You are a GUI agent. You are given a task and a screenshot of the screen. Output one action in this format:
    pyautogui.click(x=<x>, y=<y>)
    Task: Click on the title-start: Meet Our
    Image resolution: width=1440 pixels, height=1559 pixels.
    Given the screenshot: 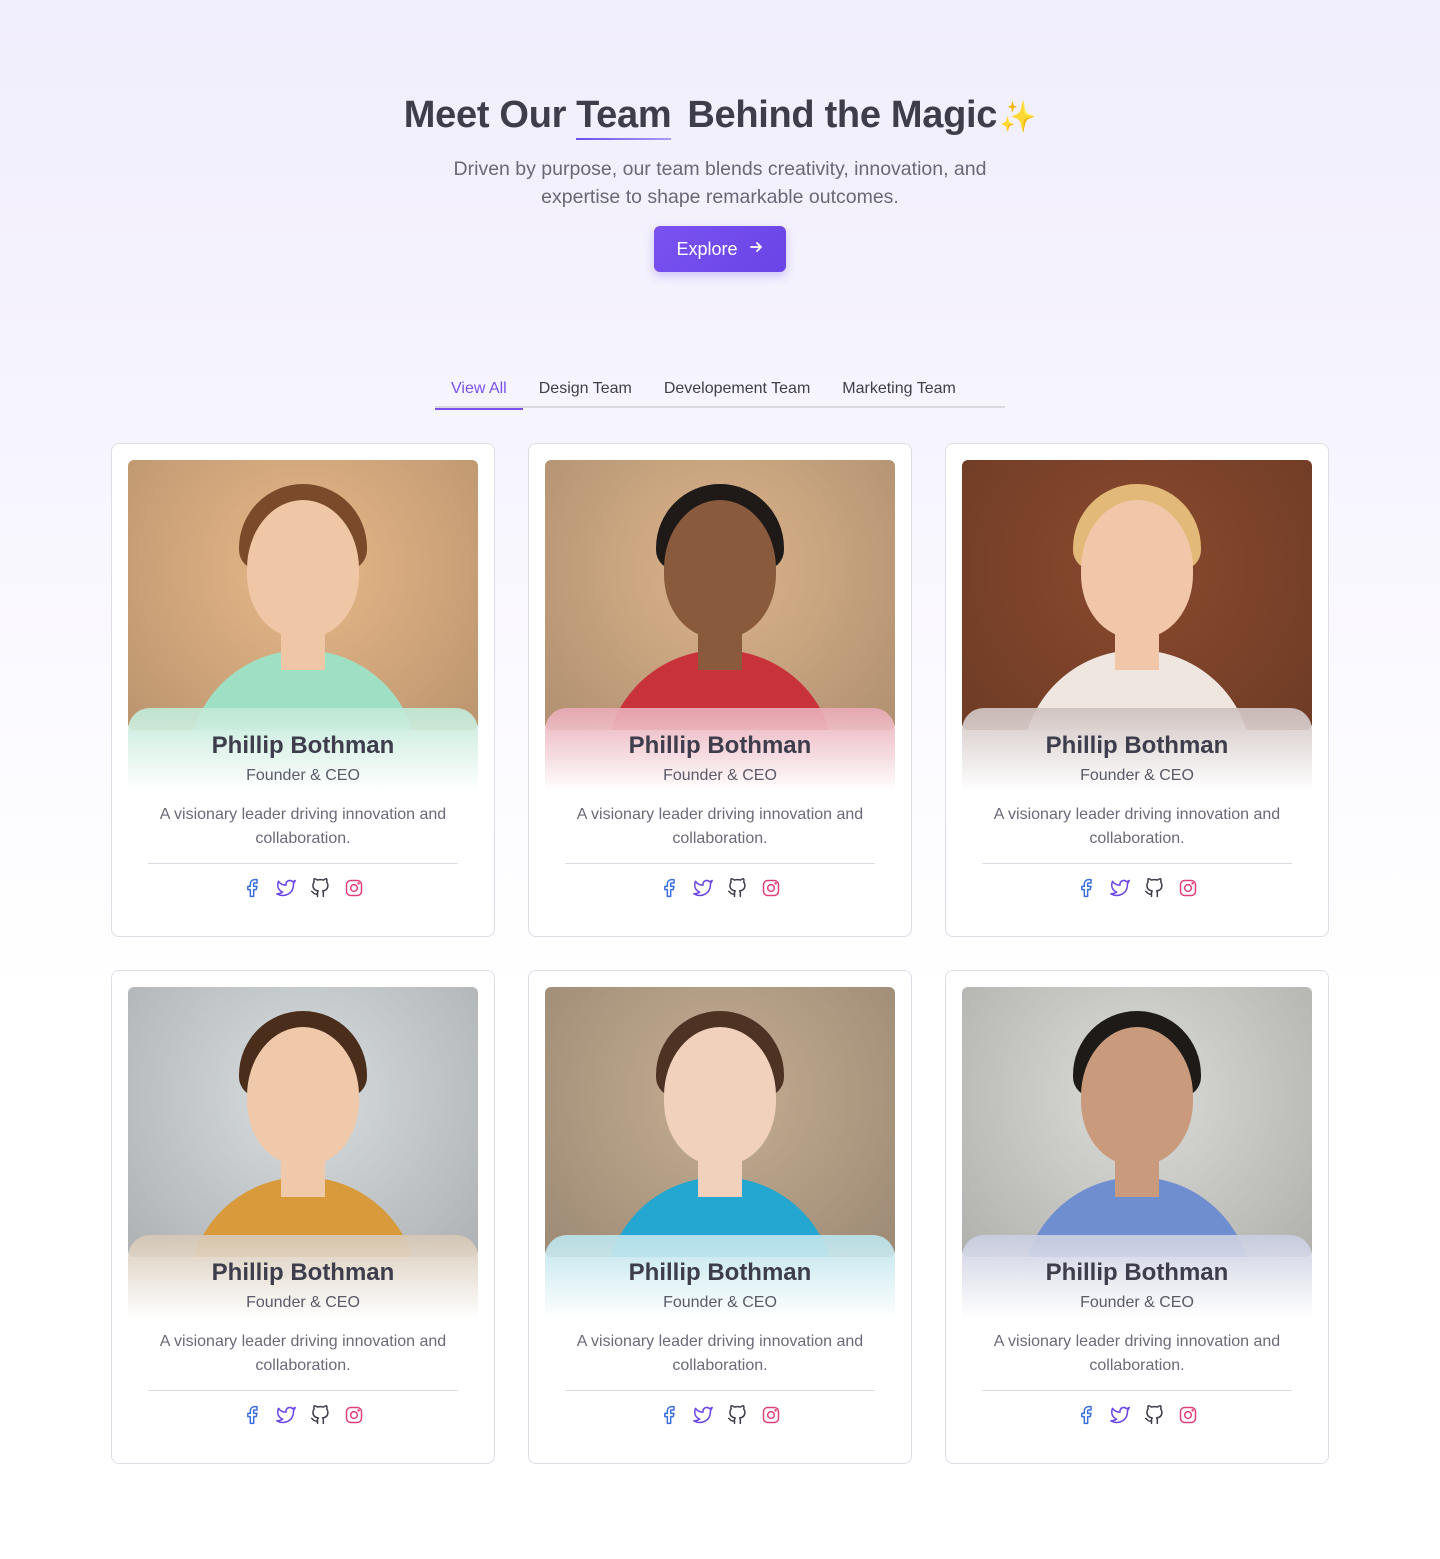 What is the action you would take?
    pyautogui.click(x=485, y=115)
    